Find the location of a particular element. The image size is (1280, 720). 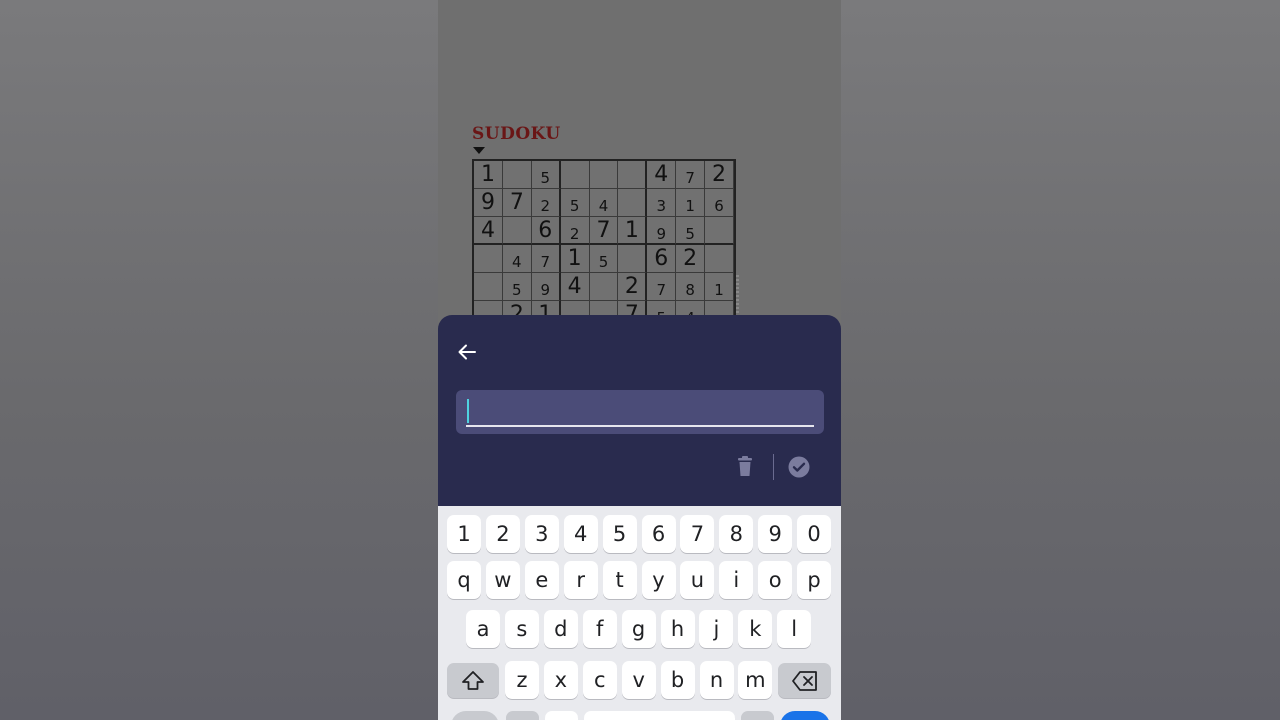

key-m: m is located at coordinates (755, 680).